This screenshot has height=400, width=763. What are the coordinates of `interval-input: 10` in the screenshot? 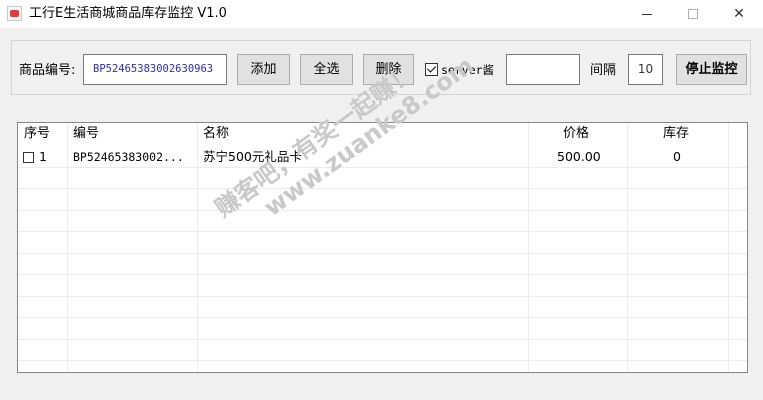 It's located at (645, 69).